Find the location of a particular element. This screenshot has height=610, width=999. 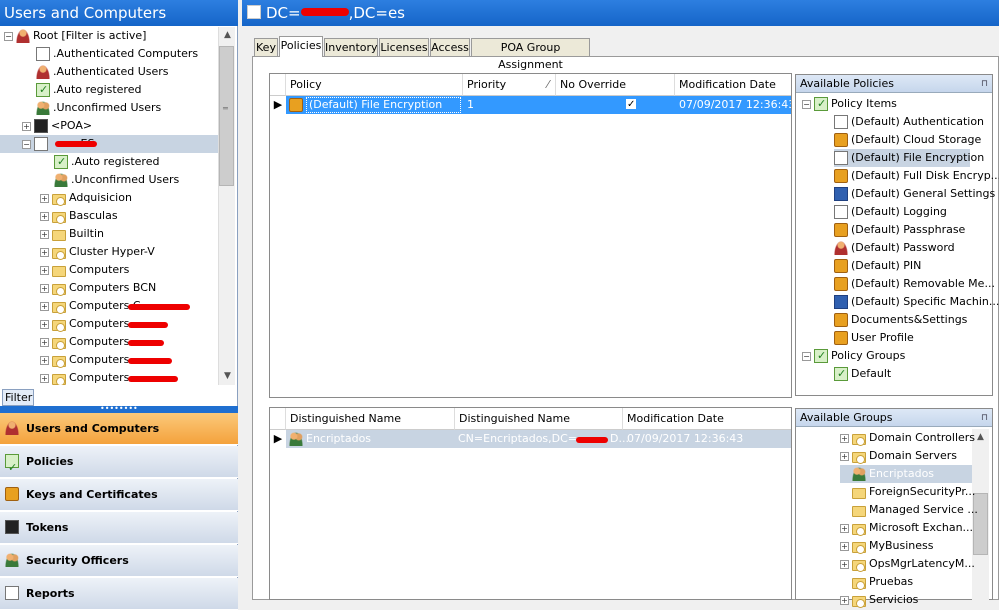

policy-item: Default is located at coordinates (862, 374).